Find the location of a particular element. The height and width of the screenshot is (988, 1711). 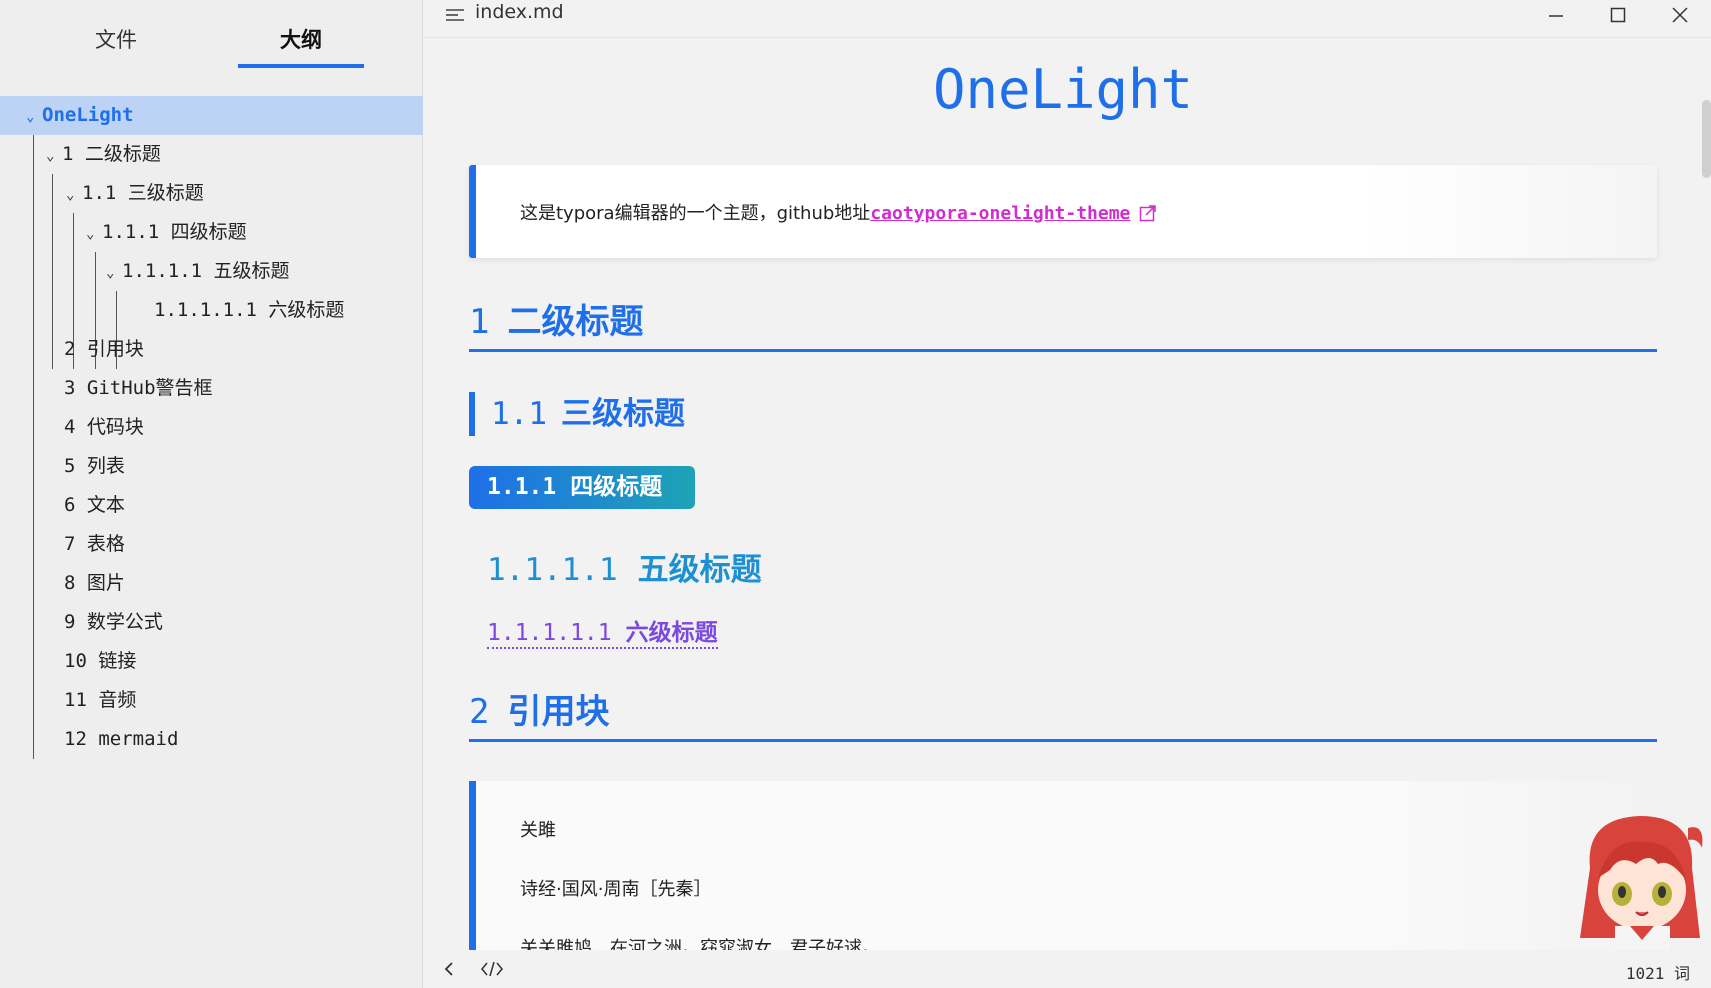

close-icon is located at coordinates (1680, 15).